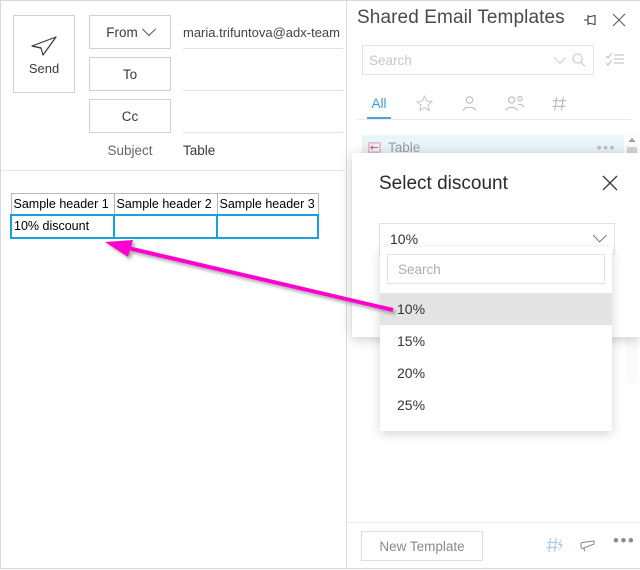  I want to click on discount-dropdown: Search 10% 15% 20% 25%, so click(496, 339).